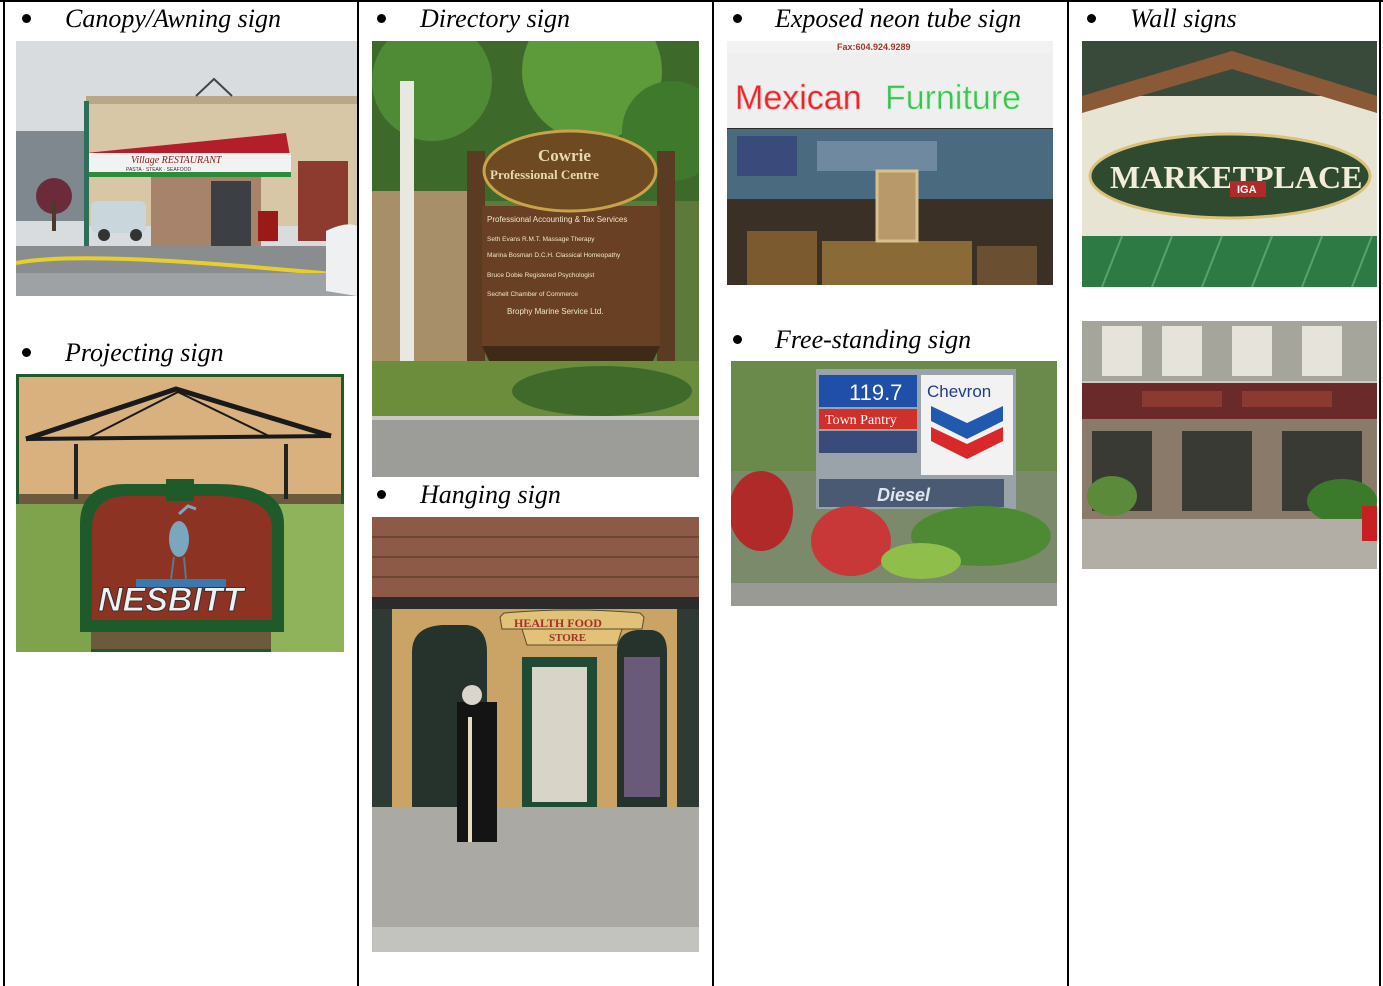  Describe the element at coordinates (540, 275) in the screenshot. I see `svg-text:Bruce Dobie Registered Psycho: Bruce Dobie Registered Psychologist` at that location.